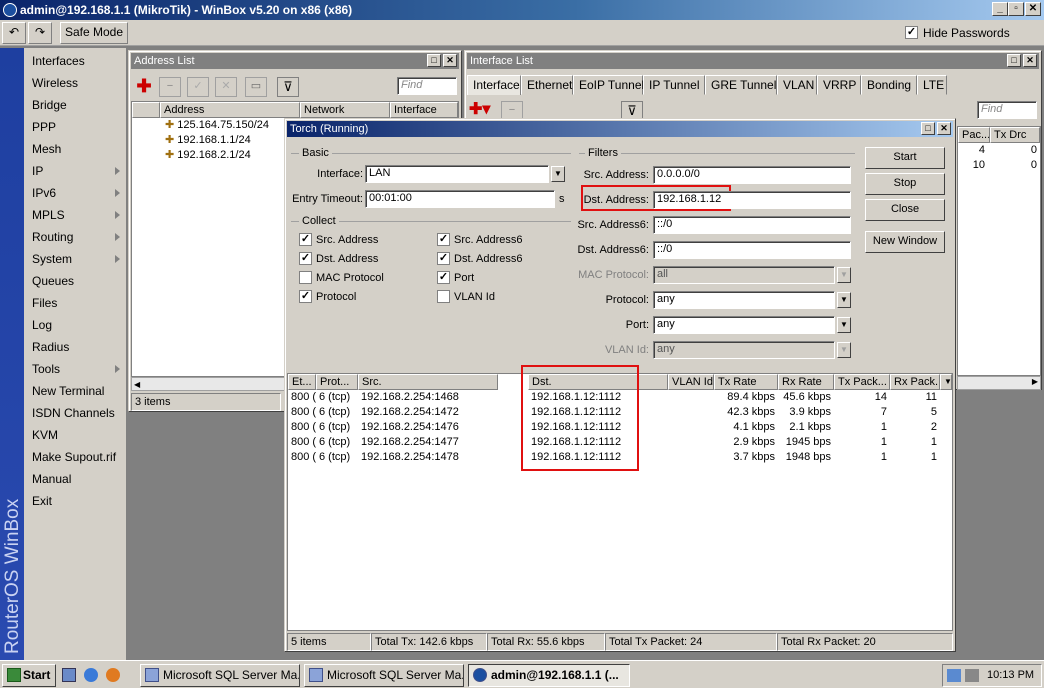  I want to click on network-icon, so click(954, 675).